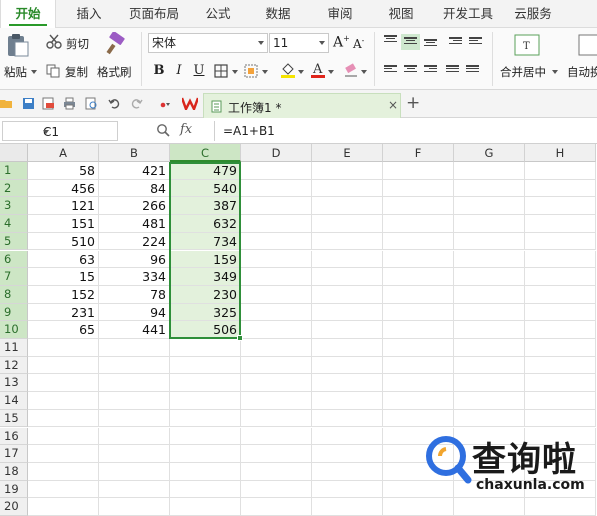 This screenshot has width=597, height=516. Describe the element at coordinates (205, 454) in the screenshot. I see `cell-c17` at that location.